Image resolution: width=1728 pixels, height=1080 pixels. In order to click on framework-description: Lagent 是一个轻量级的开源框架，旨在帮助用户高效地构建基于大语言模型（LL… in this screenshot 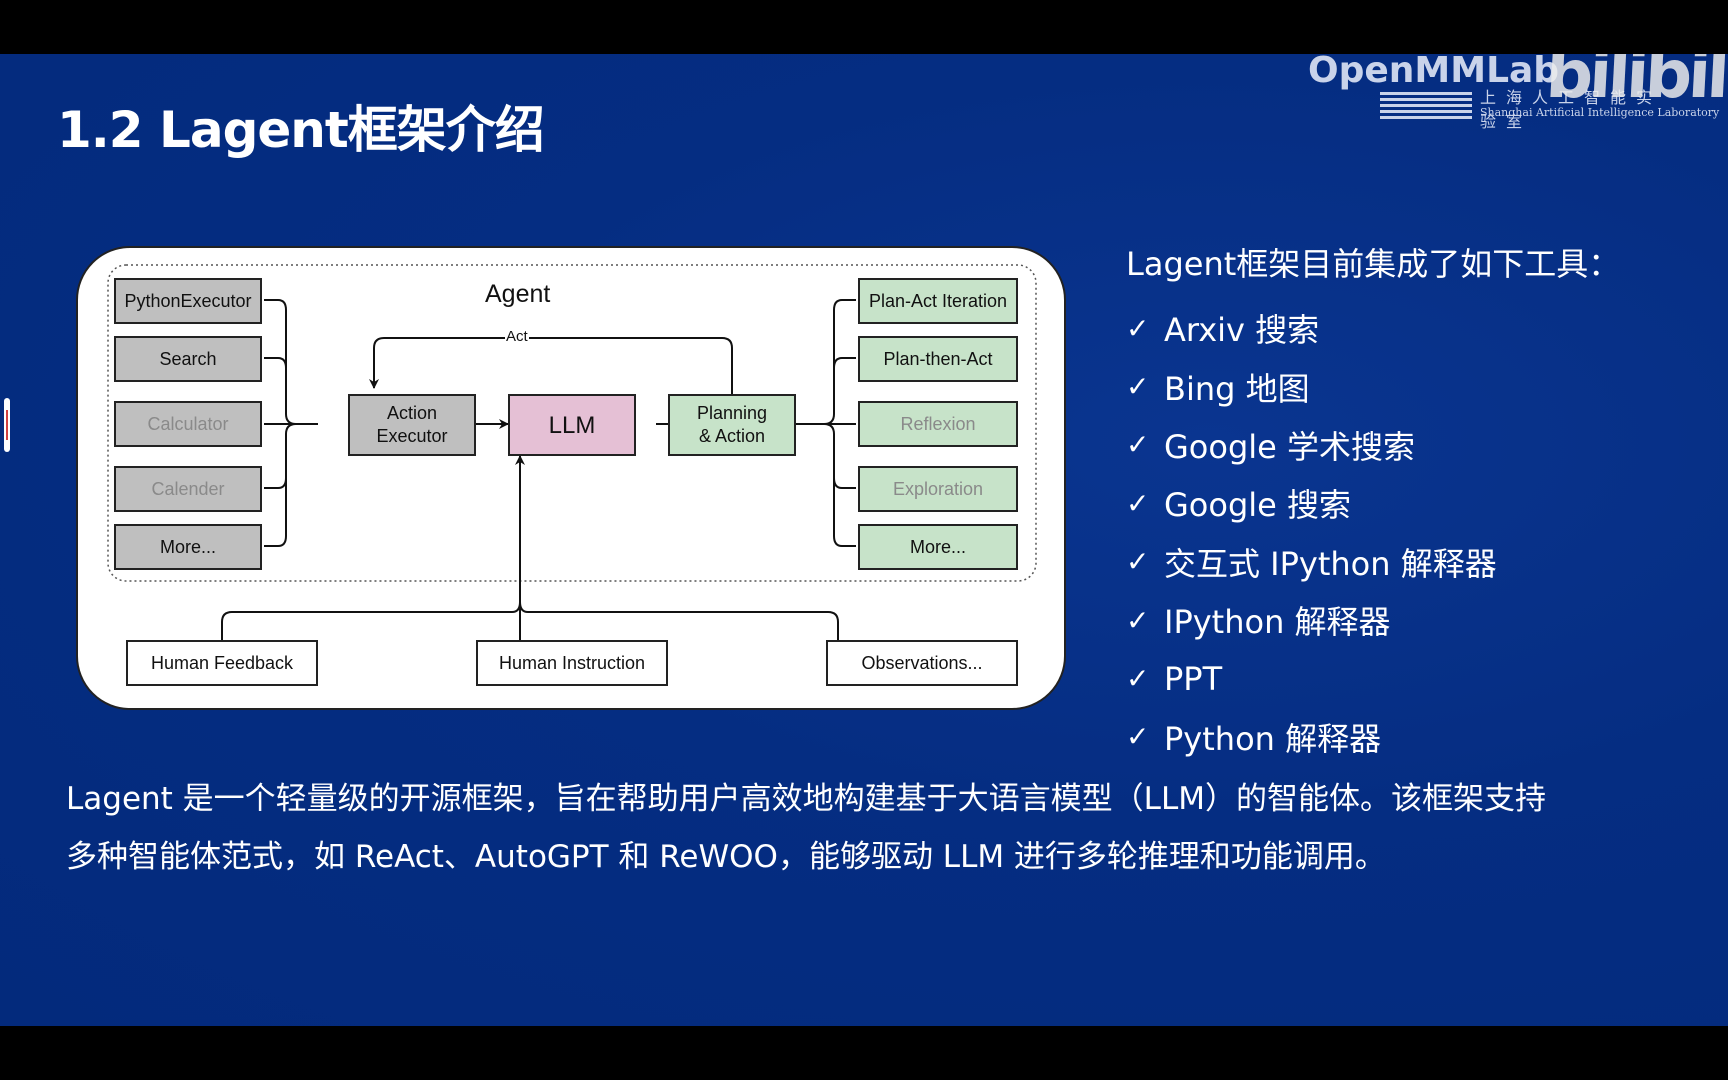, I will do `click(876, 828)`.